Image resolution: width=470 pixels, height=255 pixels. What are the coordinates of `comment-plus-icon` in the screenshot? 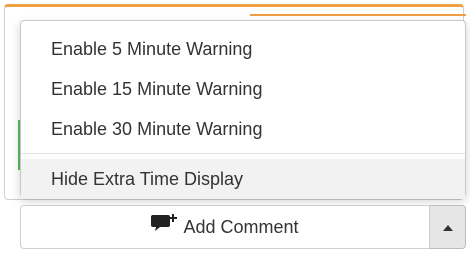 It's located at (164, 225).